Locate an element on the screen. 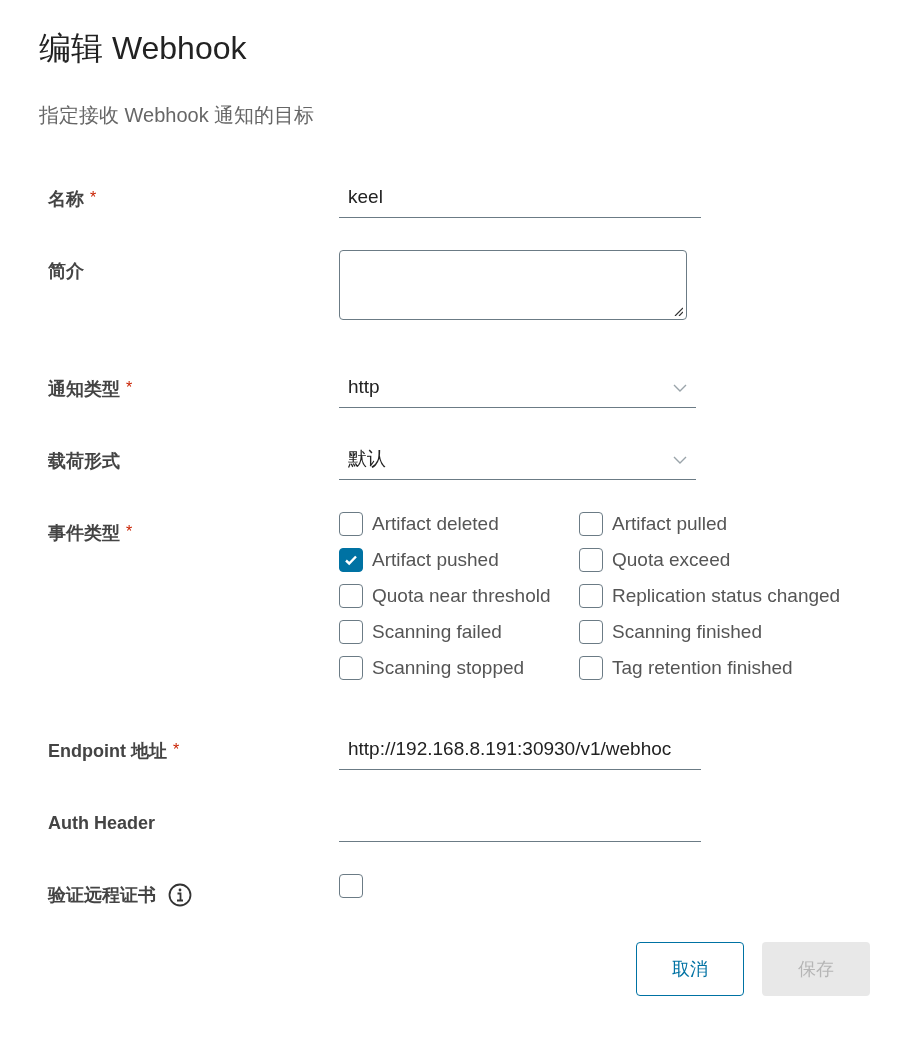  dialog-title: 编辑 Webhook is located at coordinates (143, 48).